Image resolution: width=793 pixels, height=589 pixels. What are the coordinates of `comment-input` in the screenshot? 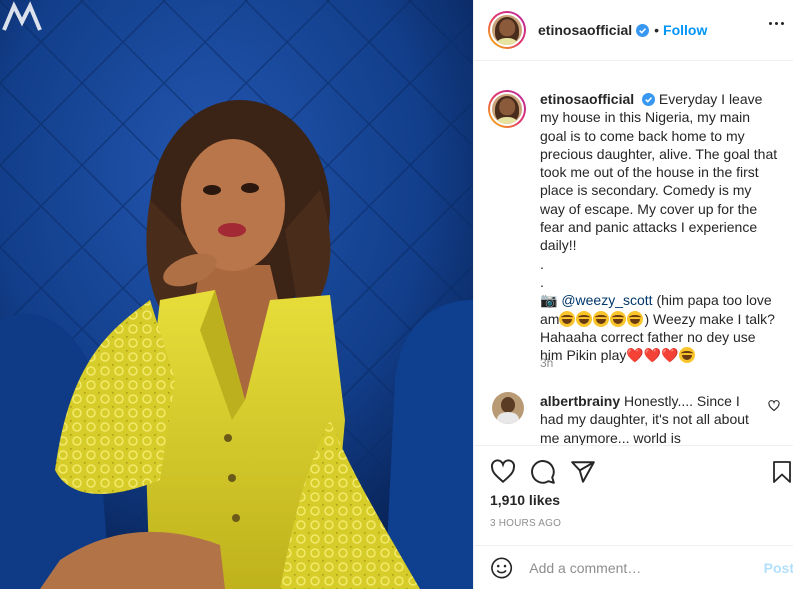 It's located at (643, 567).